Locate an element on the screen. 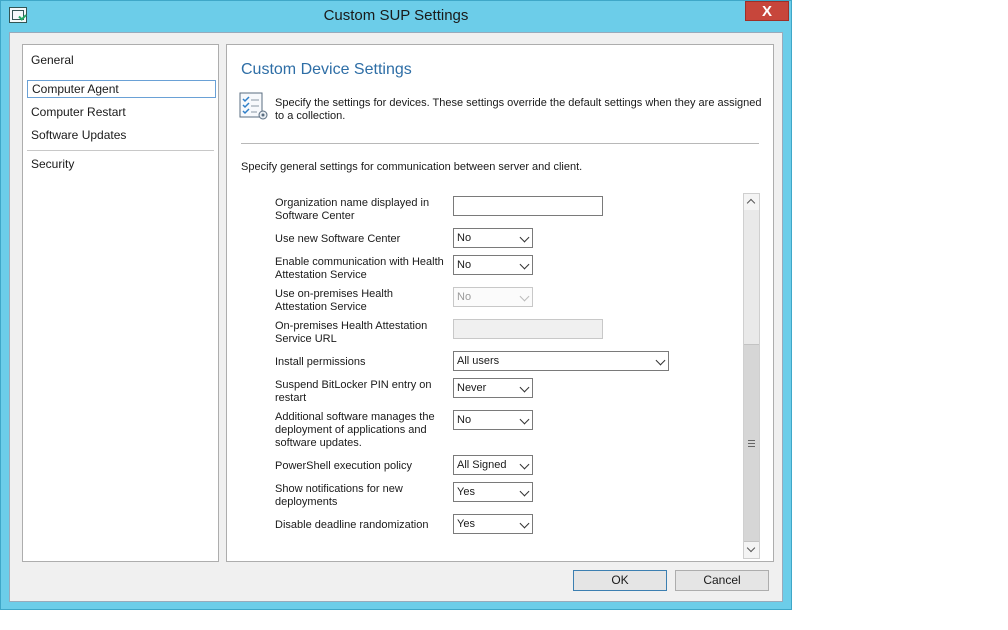 Image resolution: width=1008 pixels, height=630 pixels. setting-label-show-notifications: Show notifications for new deployments is located at coordinates (339, 495).